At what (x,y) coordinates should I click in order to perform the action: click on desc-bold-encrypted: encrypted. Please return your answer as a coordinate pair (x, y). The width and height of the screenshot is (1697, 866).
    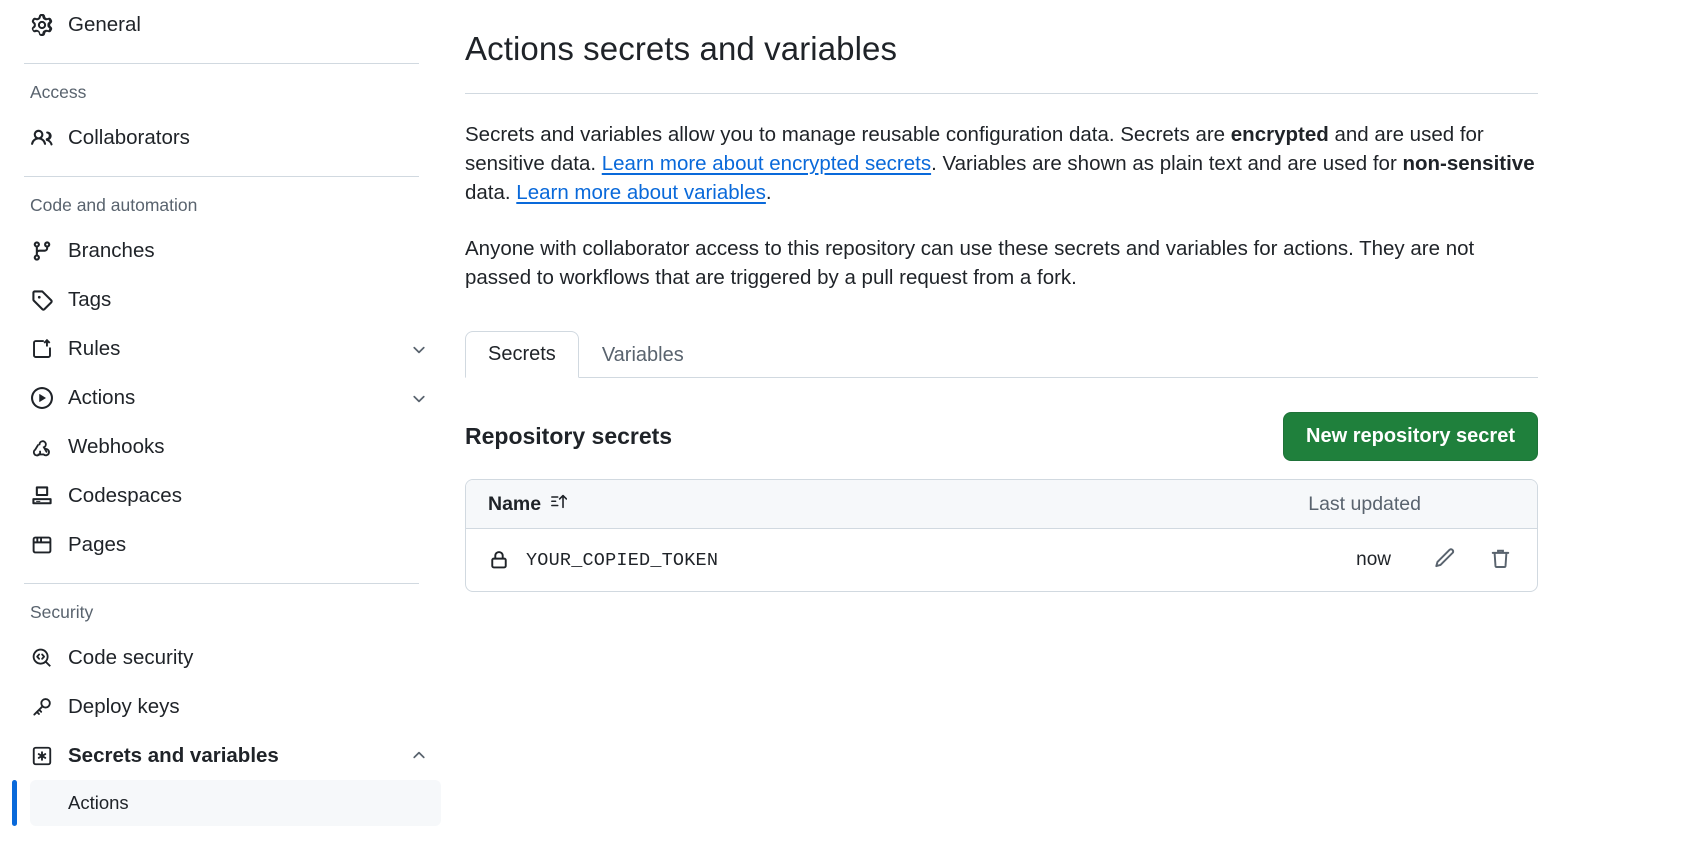
    Looking at the image, I should click on (1279, 134).